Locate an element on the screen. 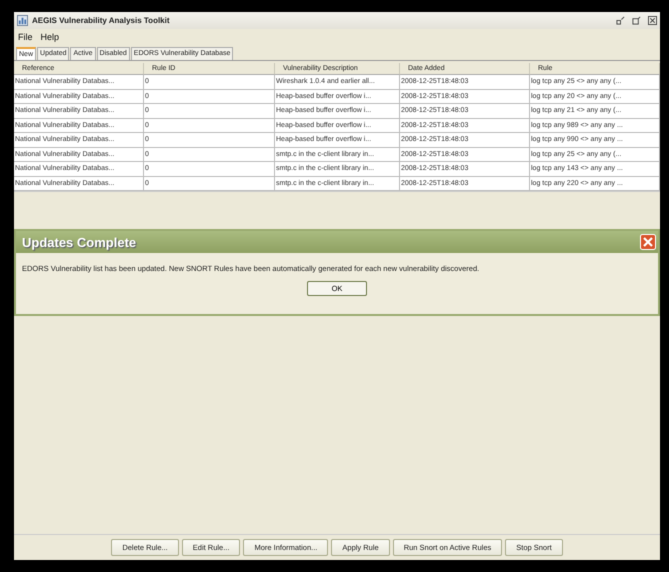 The image size is (669, 572). dialog-title: Updates Complete is located at coordinates (79, 242).